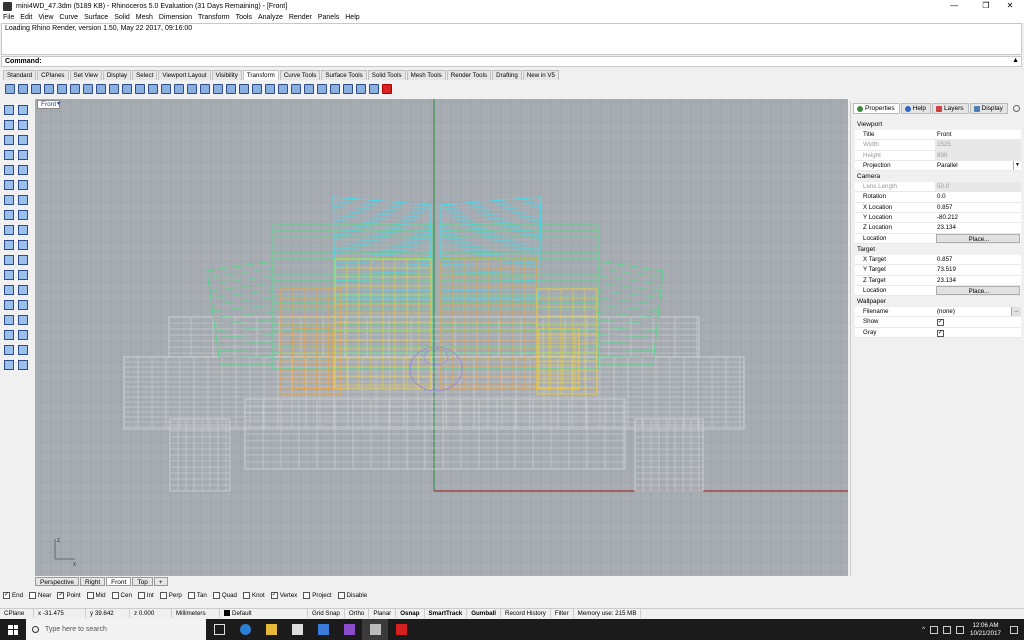  I want to click on palette-join-icon, so click(22, 304).